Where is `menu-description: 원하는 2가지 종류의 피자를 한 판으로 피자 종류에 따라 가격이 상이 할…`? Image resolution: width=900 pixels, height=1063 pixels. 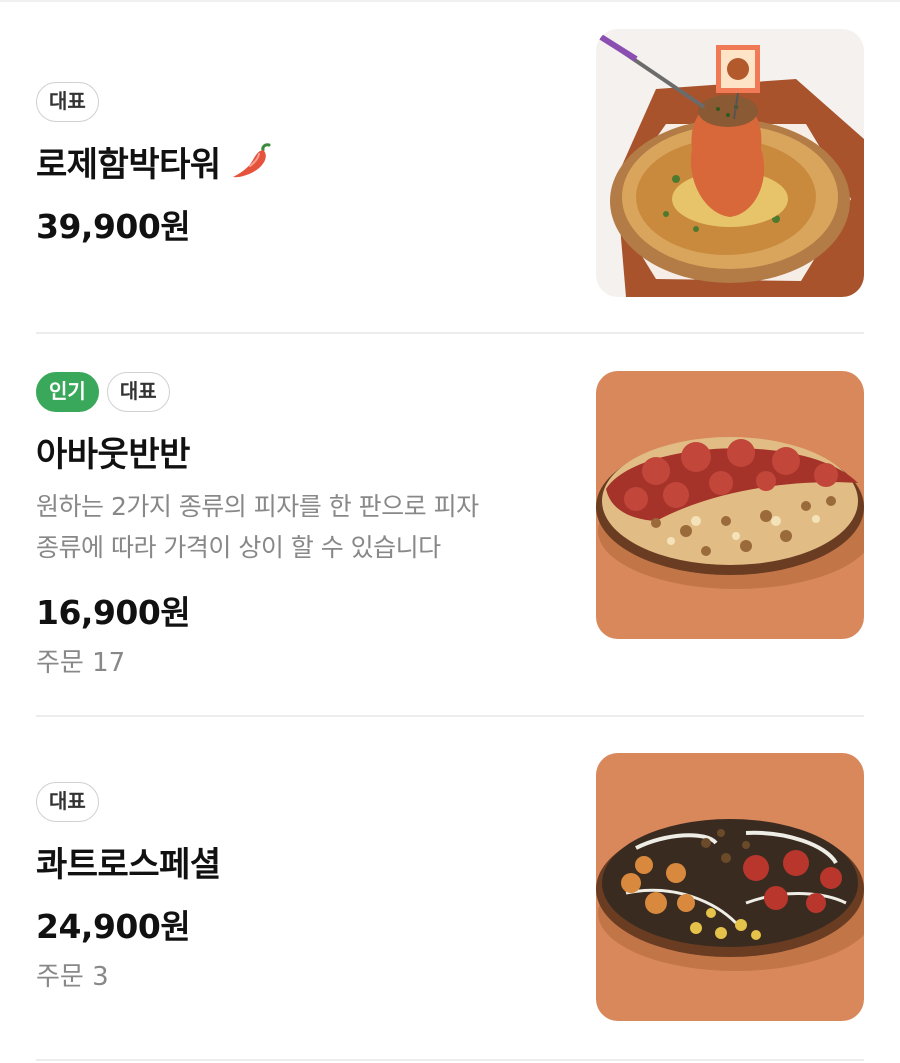
menu-description: 원하는 2가지 종류의 피자를 한 판으로 피자 종류에 따라 가격이 상이 할… is located at coordinates (301, 527).